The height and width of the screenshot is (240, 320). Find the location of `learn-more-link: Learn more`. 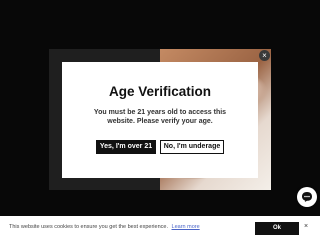

learn-more-link: Learn more is located at coordinates (186, 227).